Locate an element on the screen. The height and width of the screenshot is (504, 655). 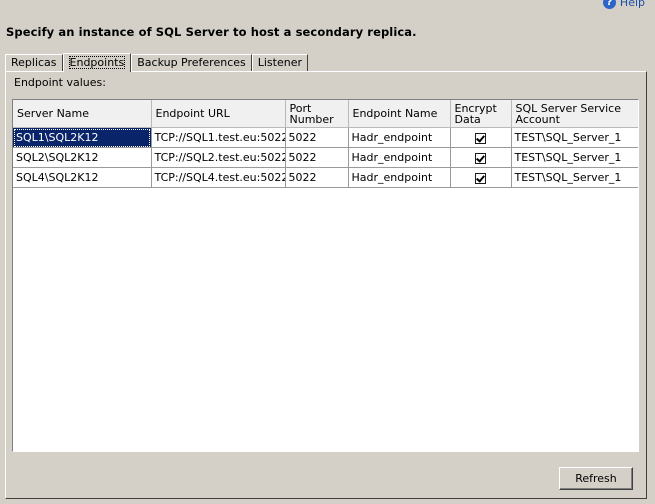
tab-replicas: Replicas is located at coordinates (34, 62).